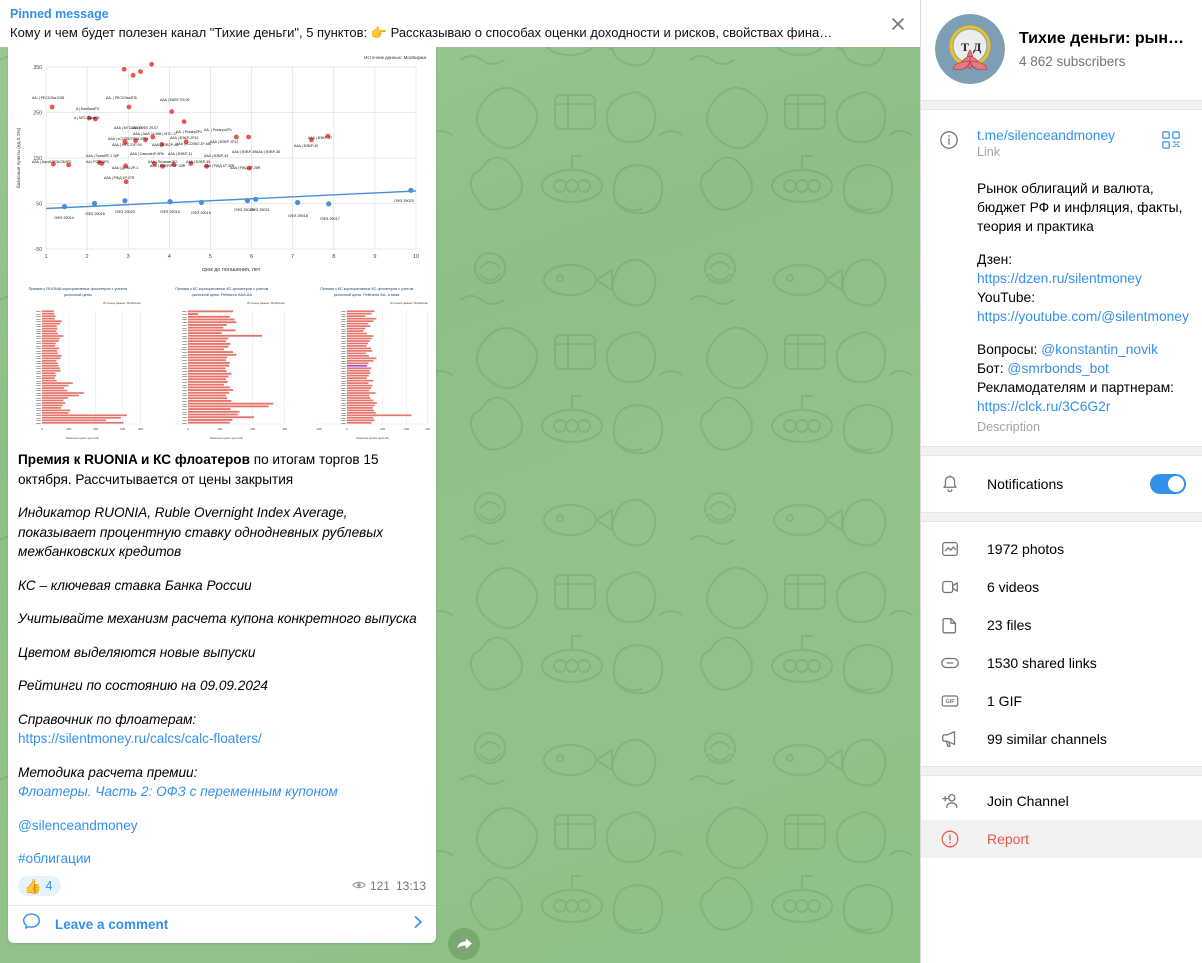 This screenshot has height=963, width=1202. I want to click on svg-text: AAA | ВЭБР2Р1Р-33R, so click(168, 166).